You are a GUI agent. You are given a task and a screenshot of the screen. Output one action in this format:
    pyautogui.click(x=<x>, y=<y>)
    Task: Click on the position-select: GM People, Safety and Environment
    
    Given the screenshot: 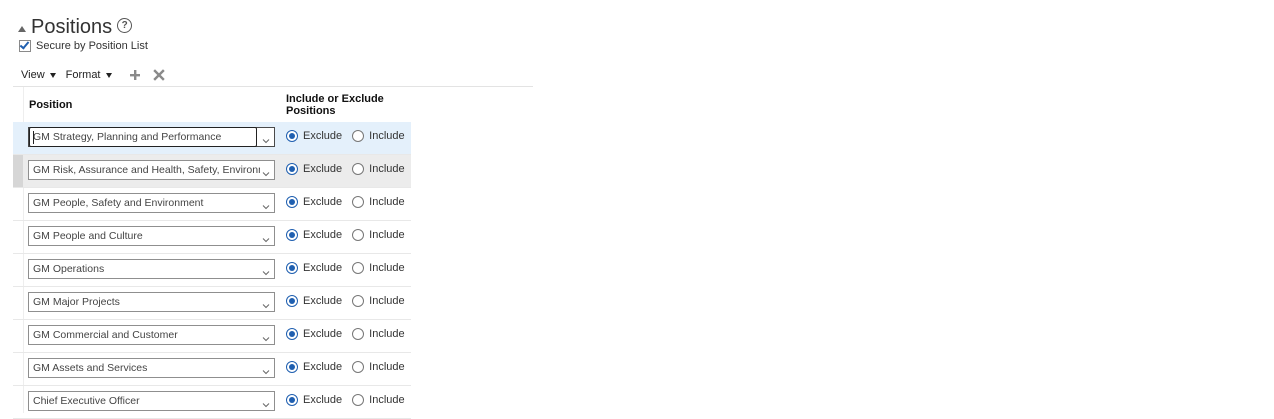 What is the action you would take?
    pyautogui.click(x=151, y=203)
    